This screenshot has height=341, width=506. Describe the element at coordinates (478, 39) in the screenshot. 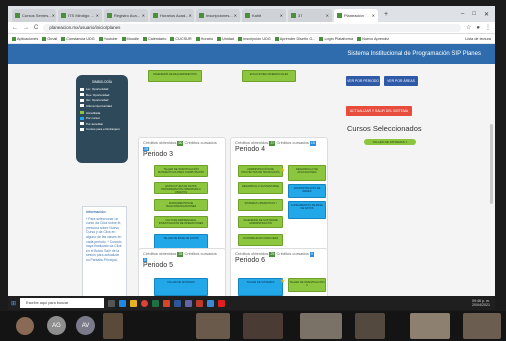

I see `reading-list: Lista de lectura` at that location.